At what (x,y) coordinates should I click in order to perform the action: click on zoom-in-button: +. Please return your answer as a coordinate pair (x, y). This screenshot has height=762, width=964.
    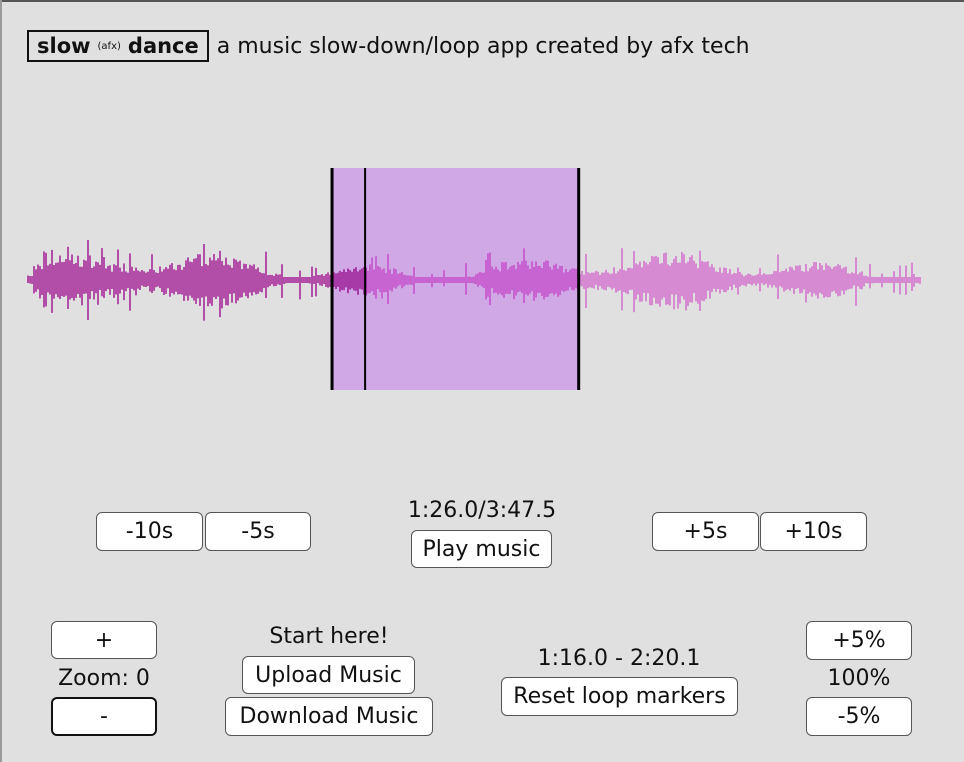
    Looking at the image, I should click on (104, 640).